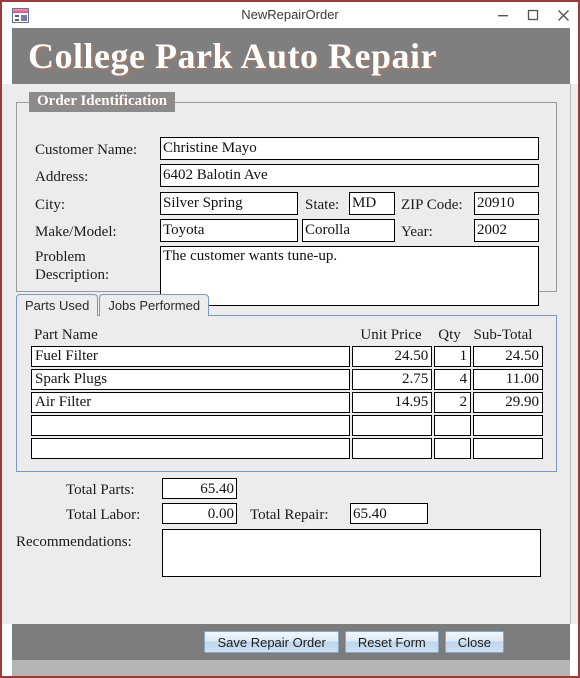 This screenshot has height=678, width=580. I want to click on table-row: Air Filter 14.95 2 29.90, so click(287, 402).